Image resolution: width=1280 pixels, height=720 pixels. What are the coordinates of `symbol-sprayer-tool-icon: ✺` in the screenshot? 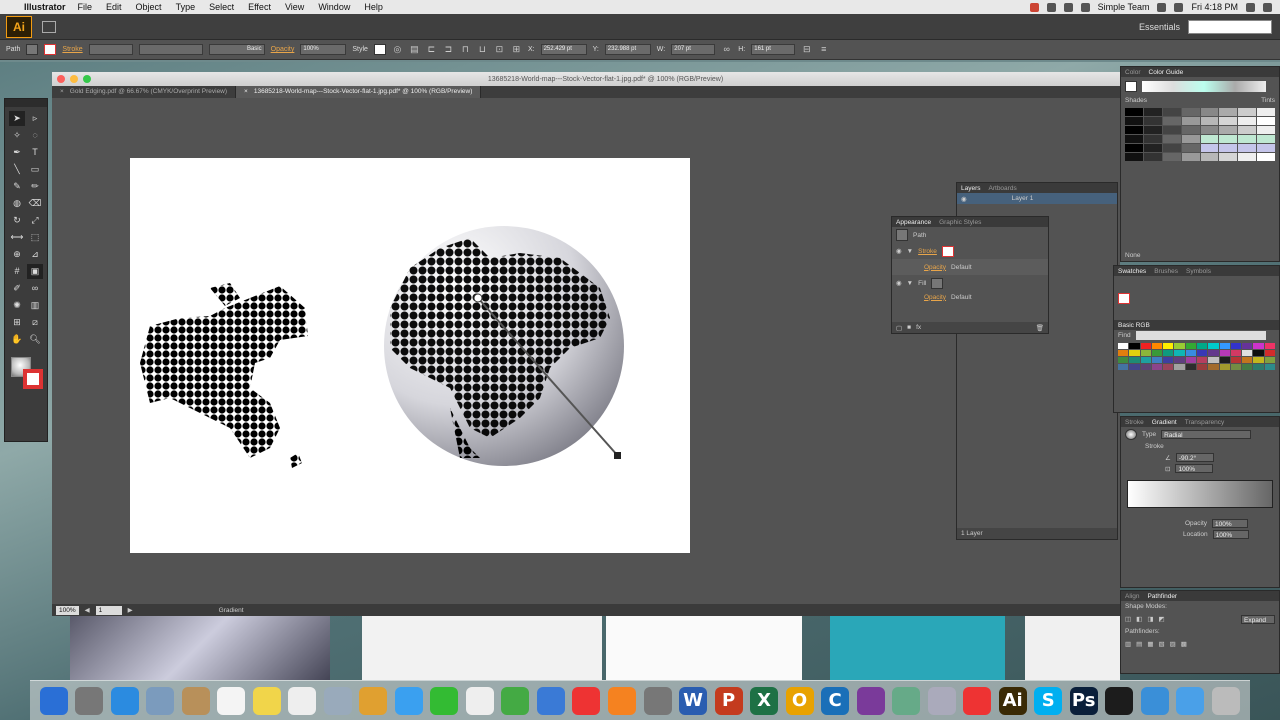 It's located at (17, 305).